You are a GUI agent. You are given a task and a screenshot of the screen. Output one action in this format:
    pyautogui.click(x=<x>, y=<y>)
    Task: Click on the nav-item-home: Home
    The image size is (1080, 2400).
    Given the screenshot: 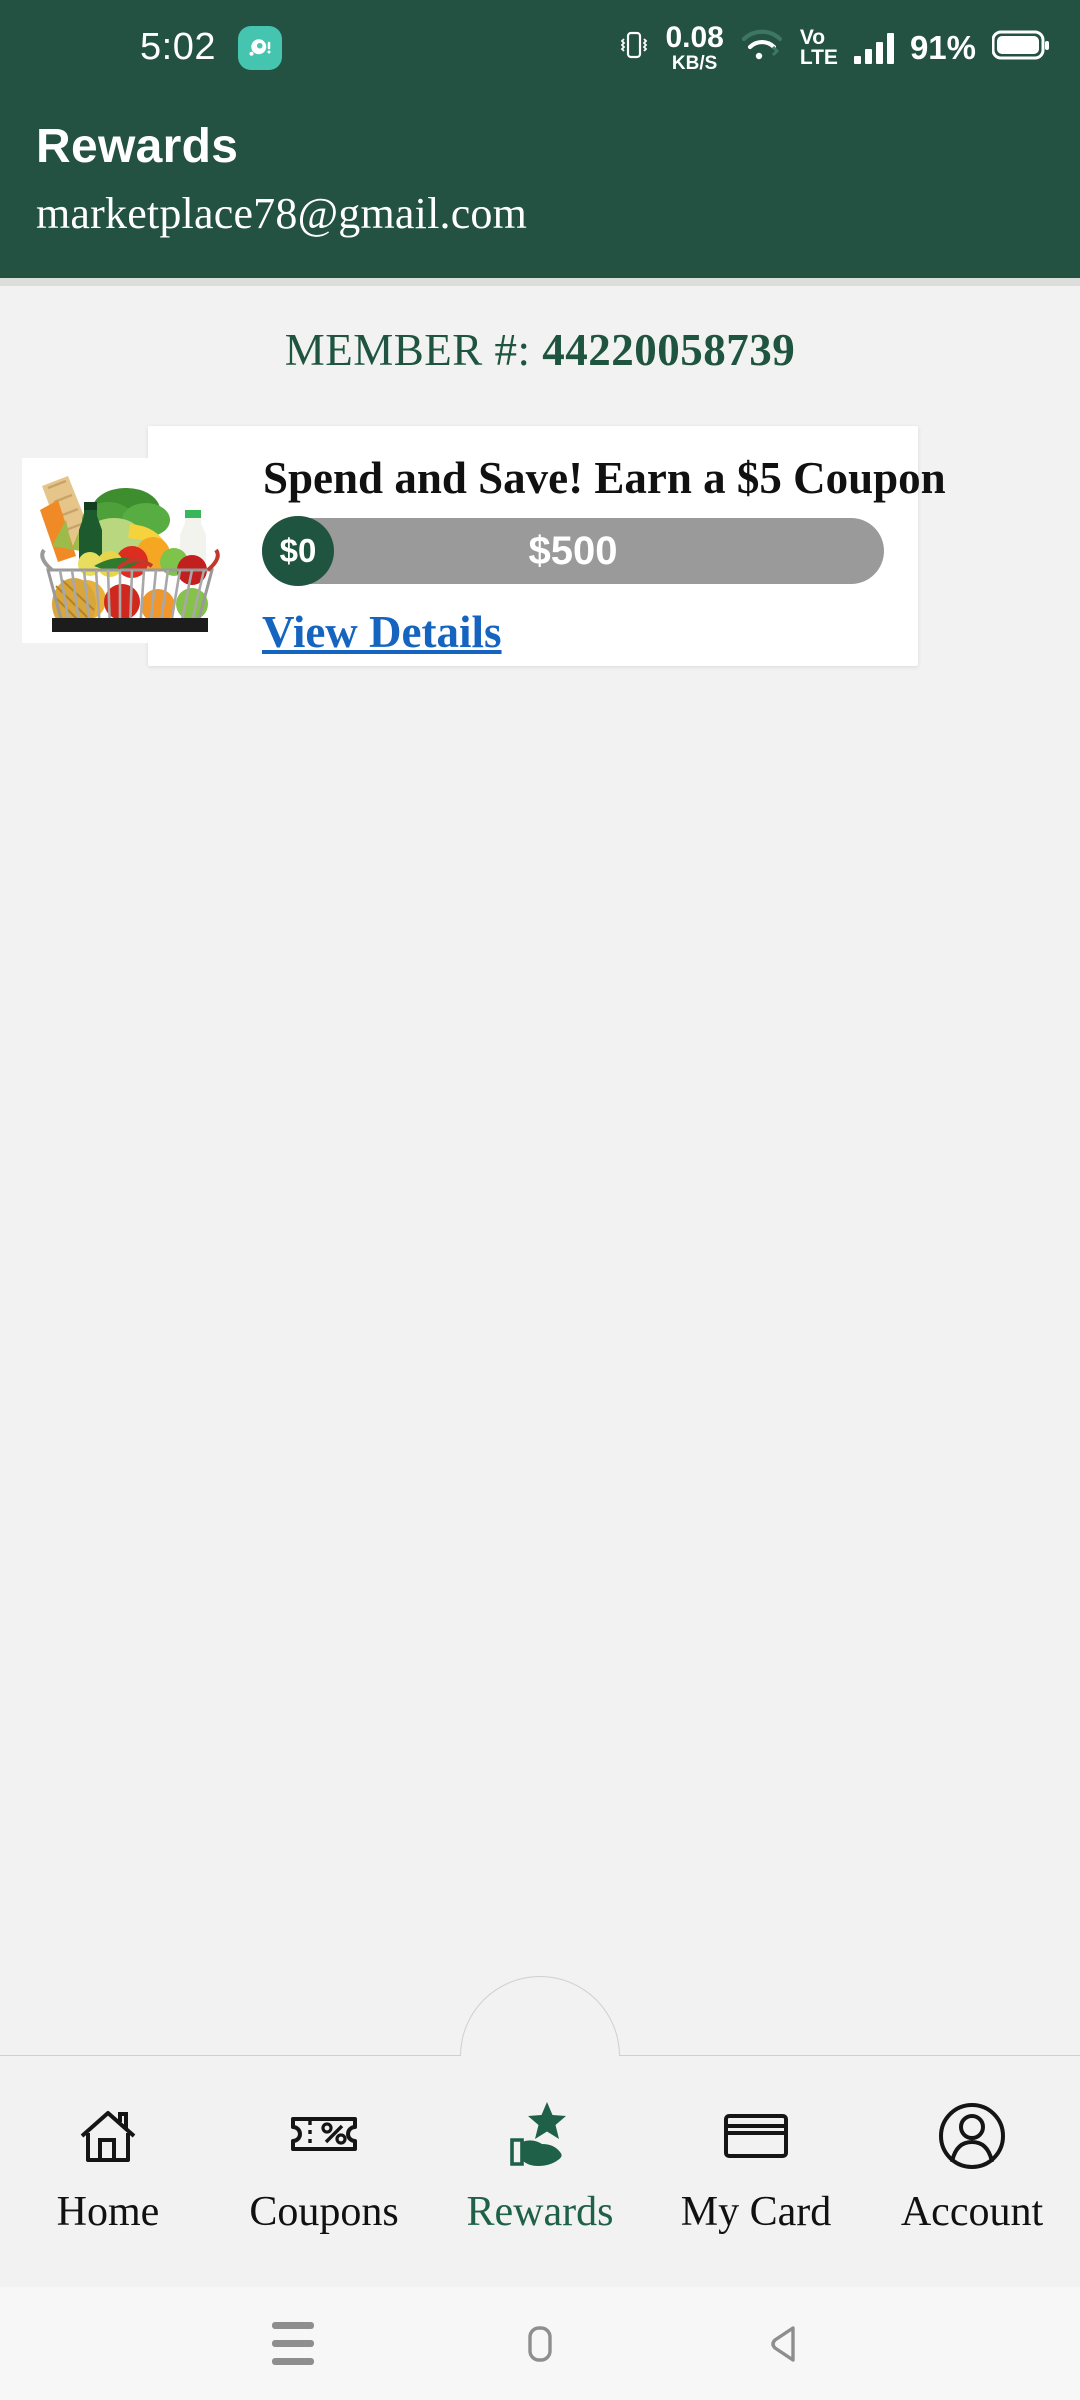 What is the action you would take?
    pyautogui.click(x=108, y=2172)
    